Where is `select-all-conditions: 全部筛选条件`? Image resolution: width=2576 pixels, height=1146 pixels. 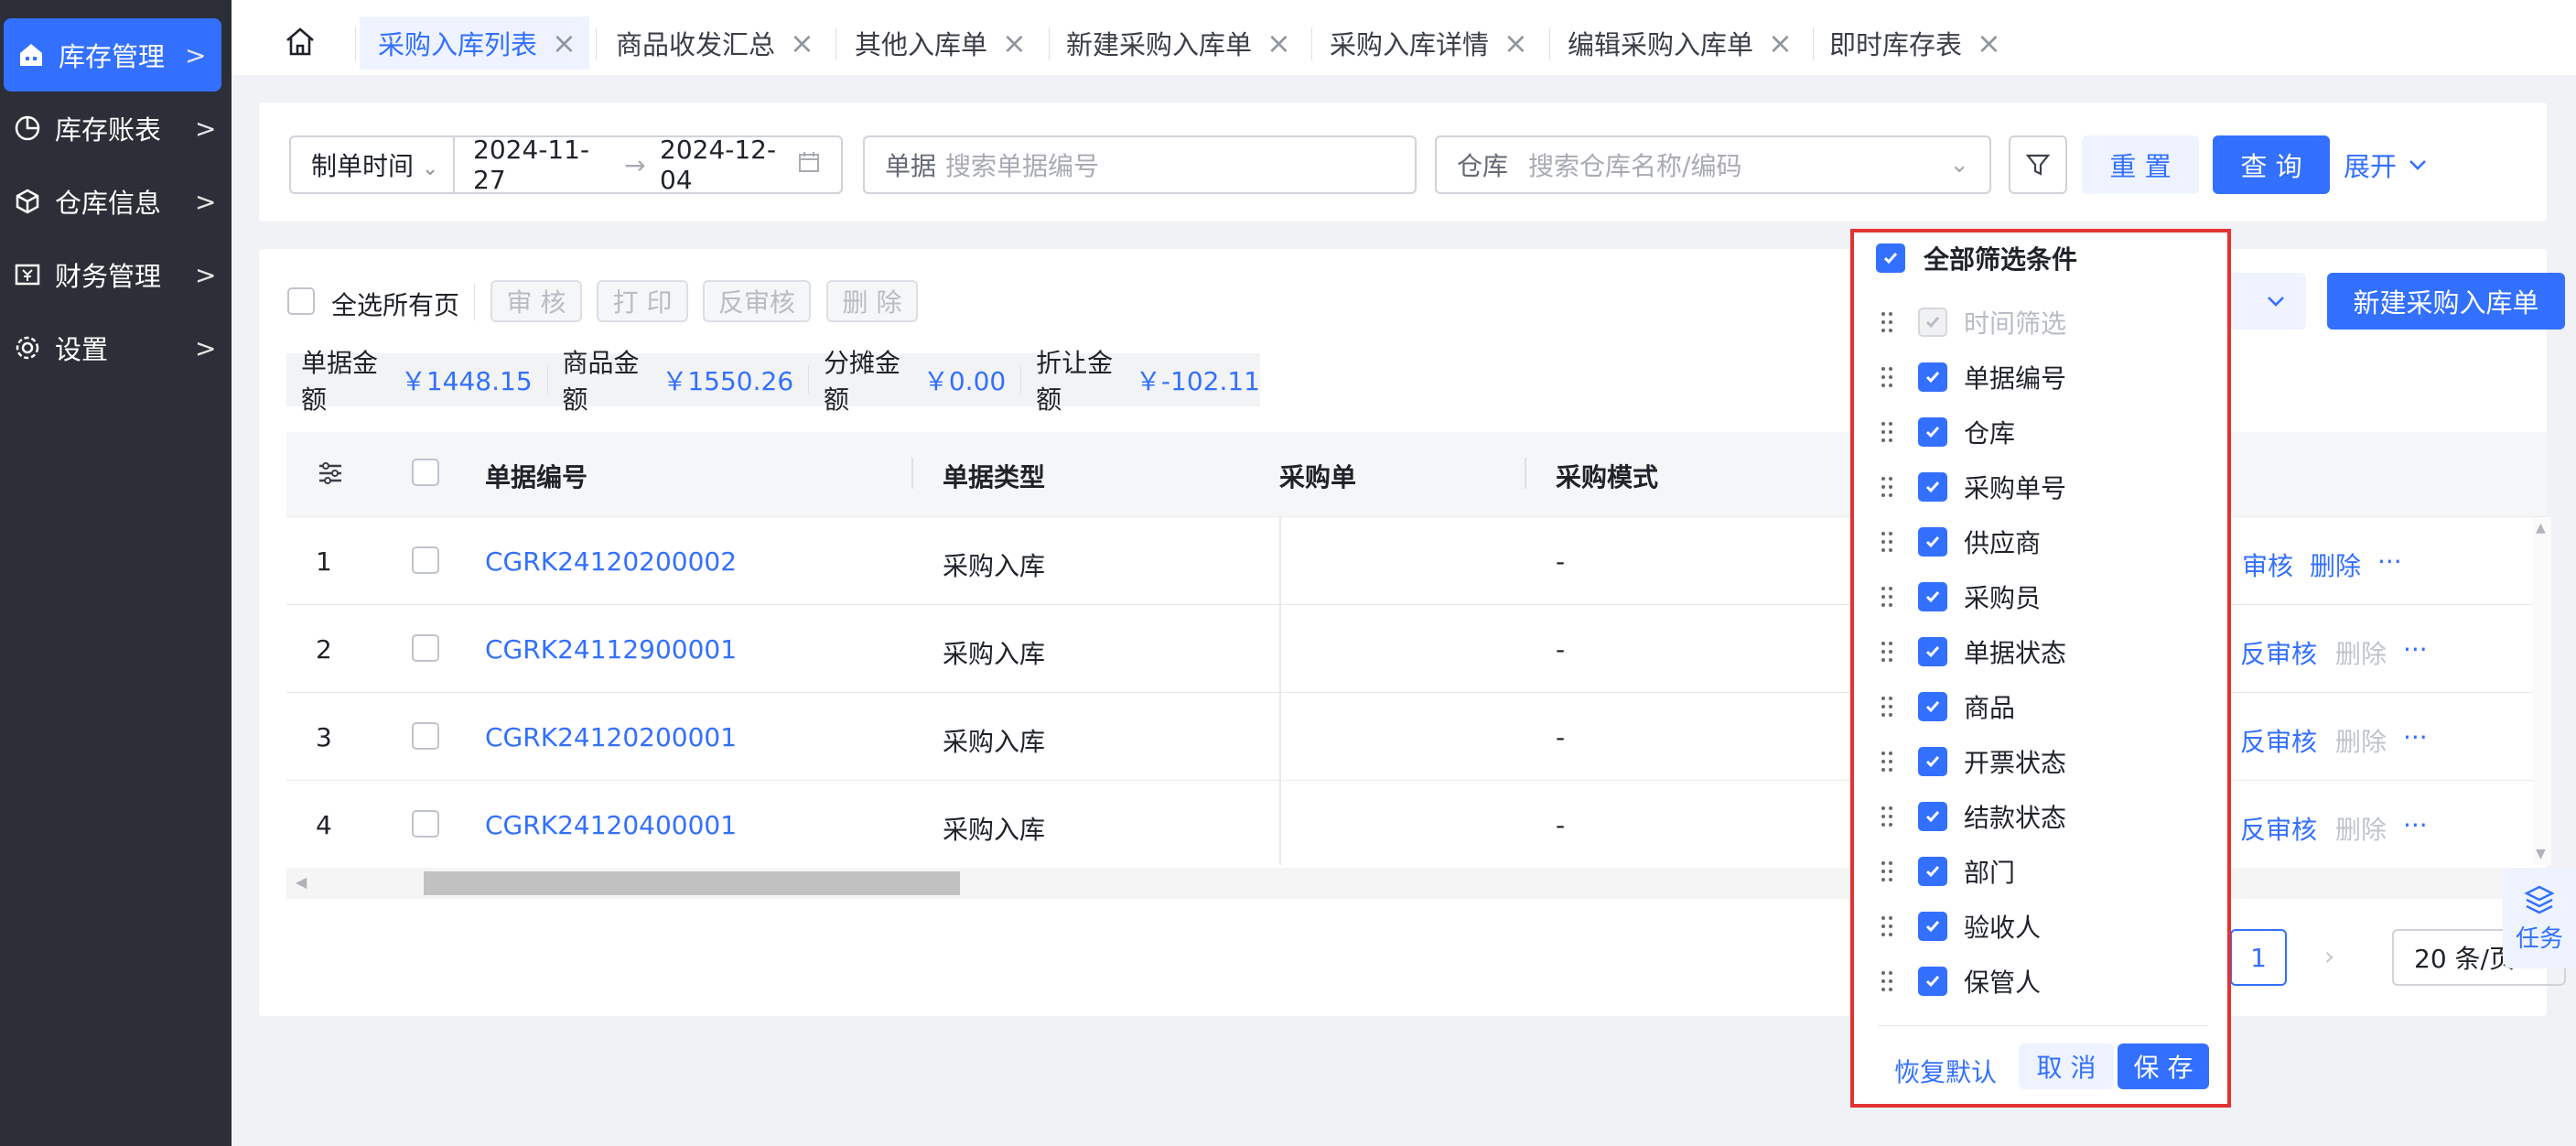 select-all-conditions: 全部筛选条件 is located at coordinates (2042, 258).